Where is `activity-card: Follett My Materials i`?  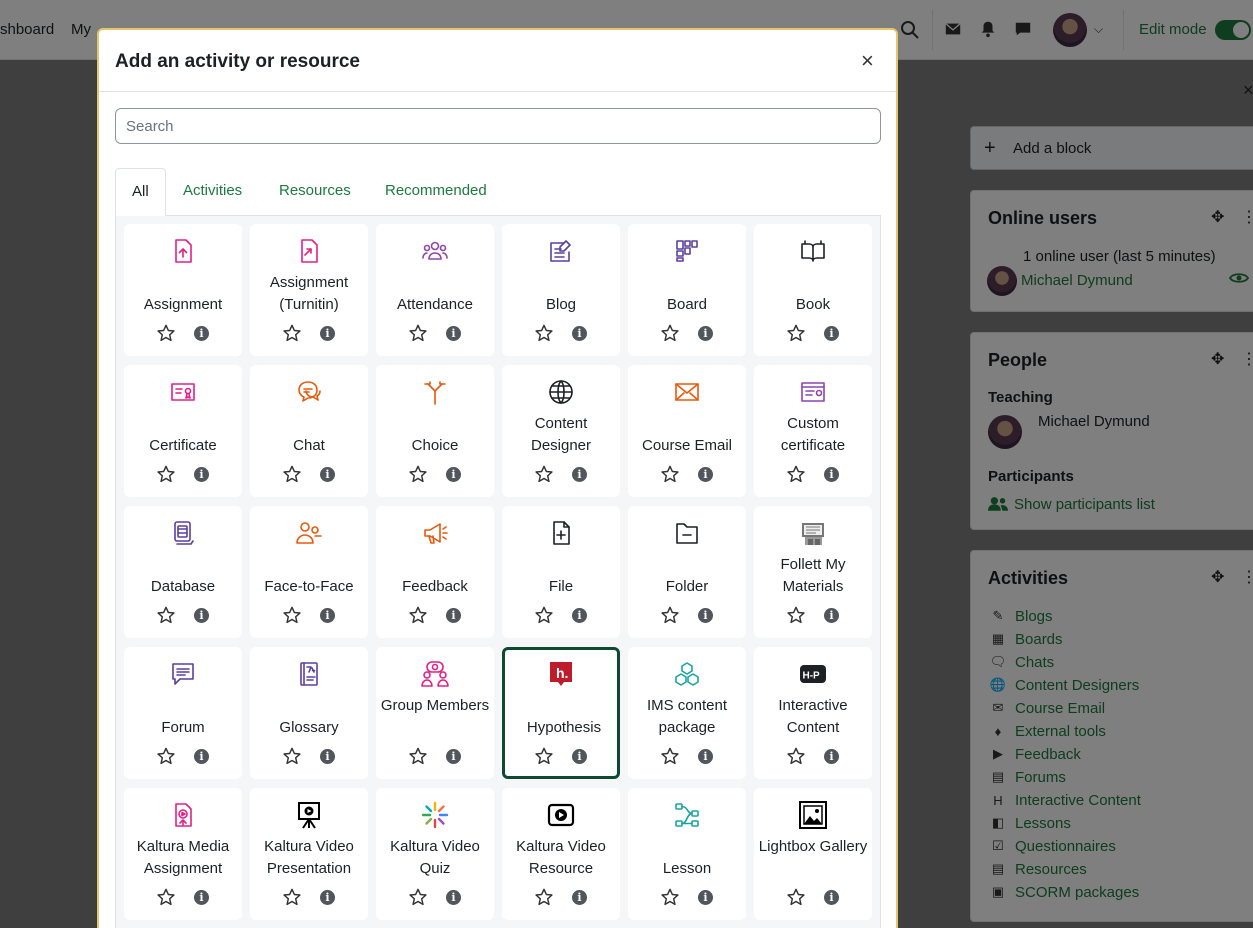 activity-card: Follett My Materials i is located at coordinates (813, 572).